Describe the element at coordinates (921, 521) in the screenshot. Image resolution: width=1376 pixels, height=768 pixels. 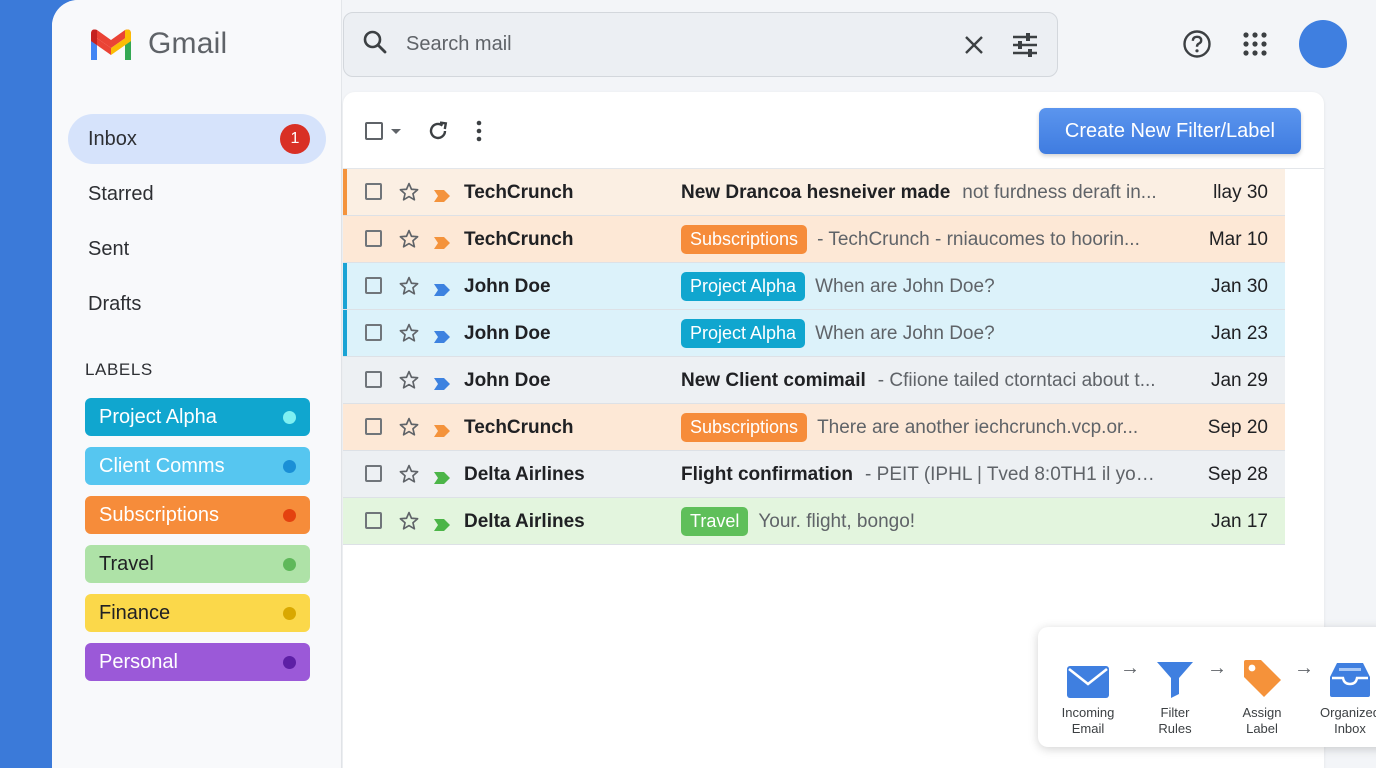
I see `email-preview: Travel Your. flight, bongo!` at that location.